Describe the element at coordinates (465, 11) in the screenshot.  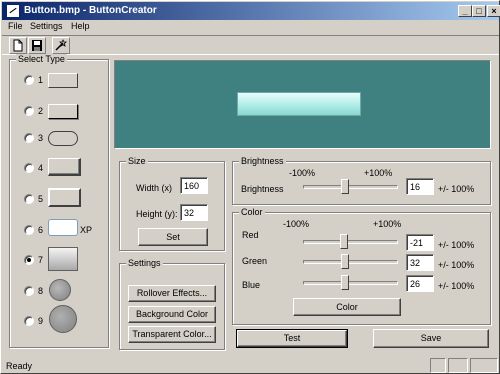
I see `minimize-button: _` at that location.